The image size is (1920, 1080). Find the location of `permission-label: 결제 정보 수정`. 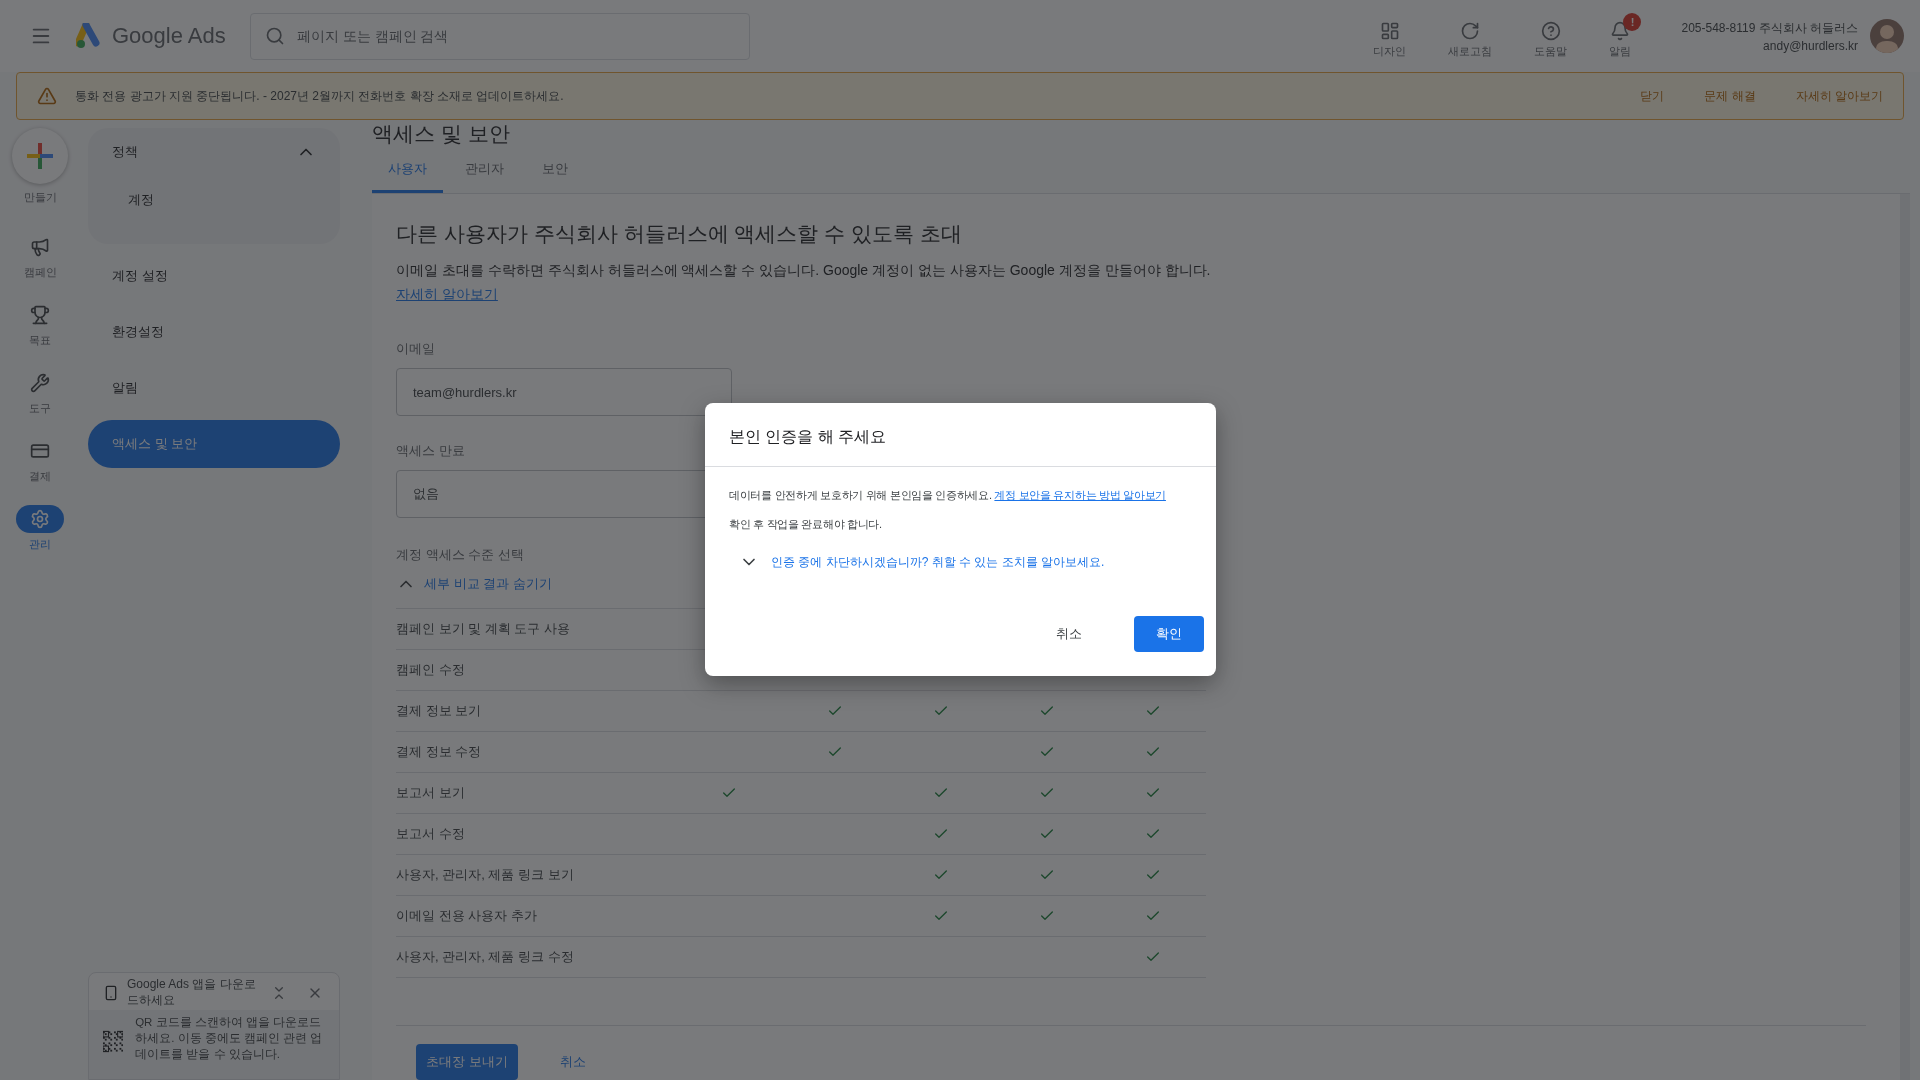

permission-label: 결제 정보 수정 is located at coordinates (439, 752).